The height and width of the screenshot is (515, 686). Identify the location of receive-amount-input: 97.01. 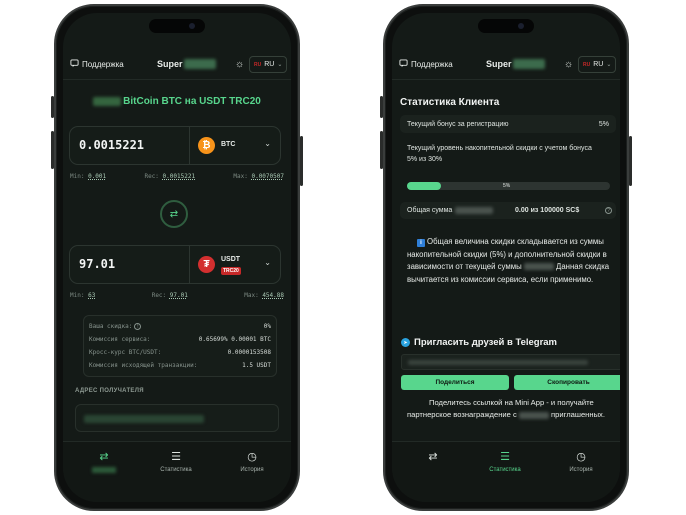
(97, 264).